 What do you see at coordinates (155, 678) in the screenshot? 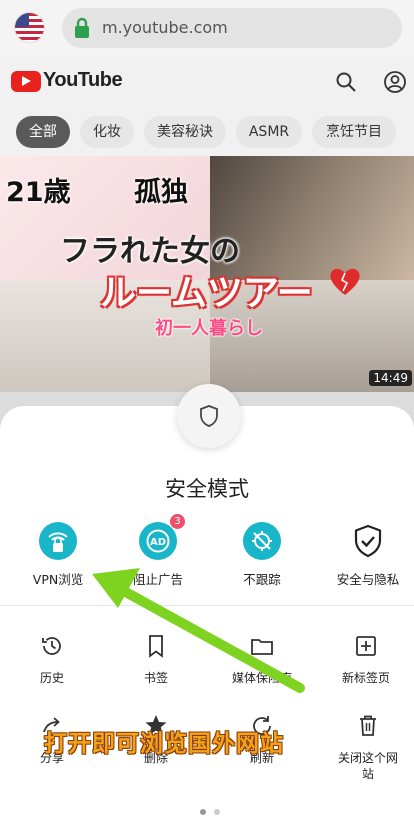
I see `menu-bookmarks-label: 书签` at bounding box center [155, 678].